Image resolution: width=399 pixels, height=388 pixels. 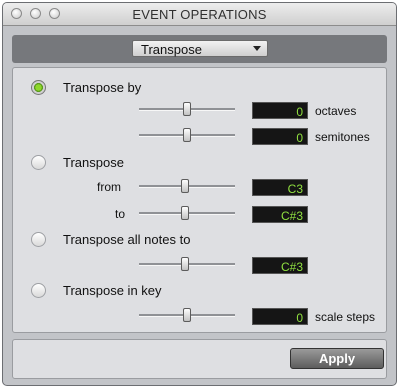 I want to click on from-label: from, so click(x=109, y=187).